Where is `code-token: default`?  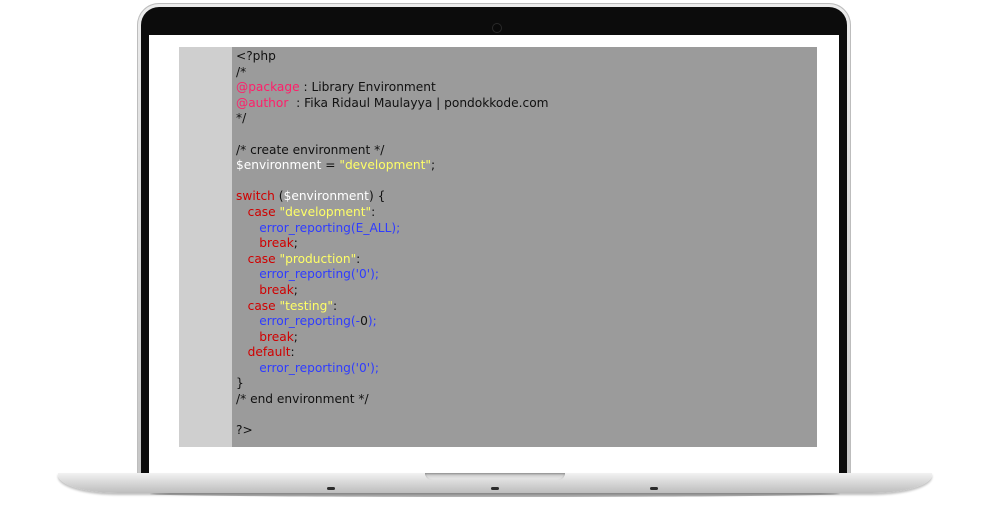
code-token: default is located at coordinates (263, 352).